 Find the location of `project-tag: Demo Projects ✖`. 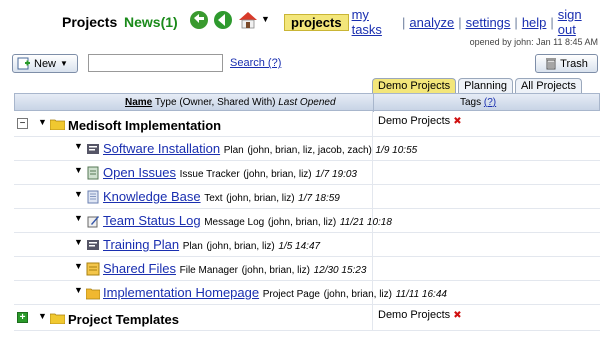

project-tag: Demo Projects ✖ is located at coordinates (420, 315).